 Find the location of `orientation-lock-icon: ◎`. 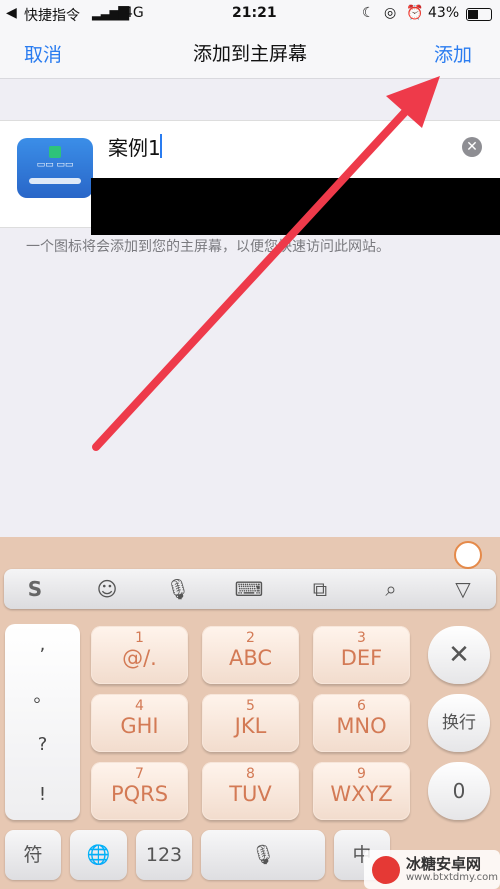

orientation-lock-icon: ◎ is located at coordinates (390, 13).